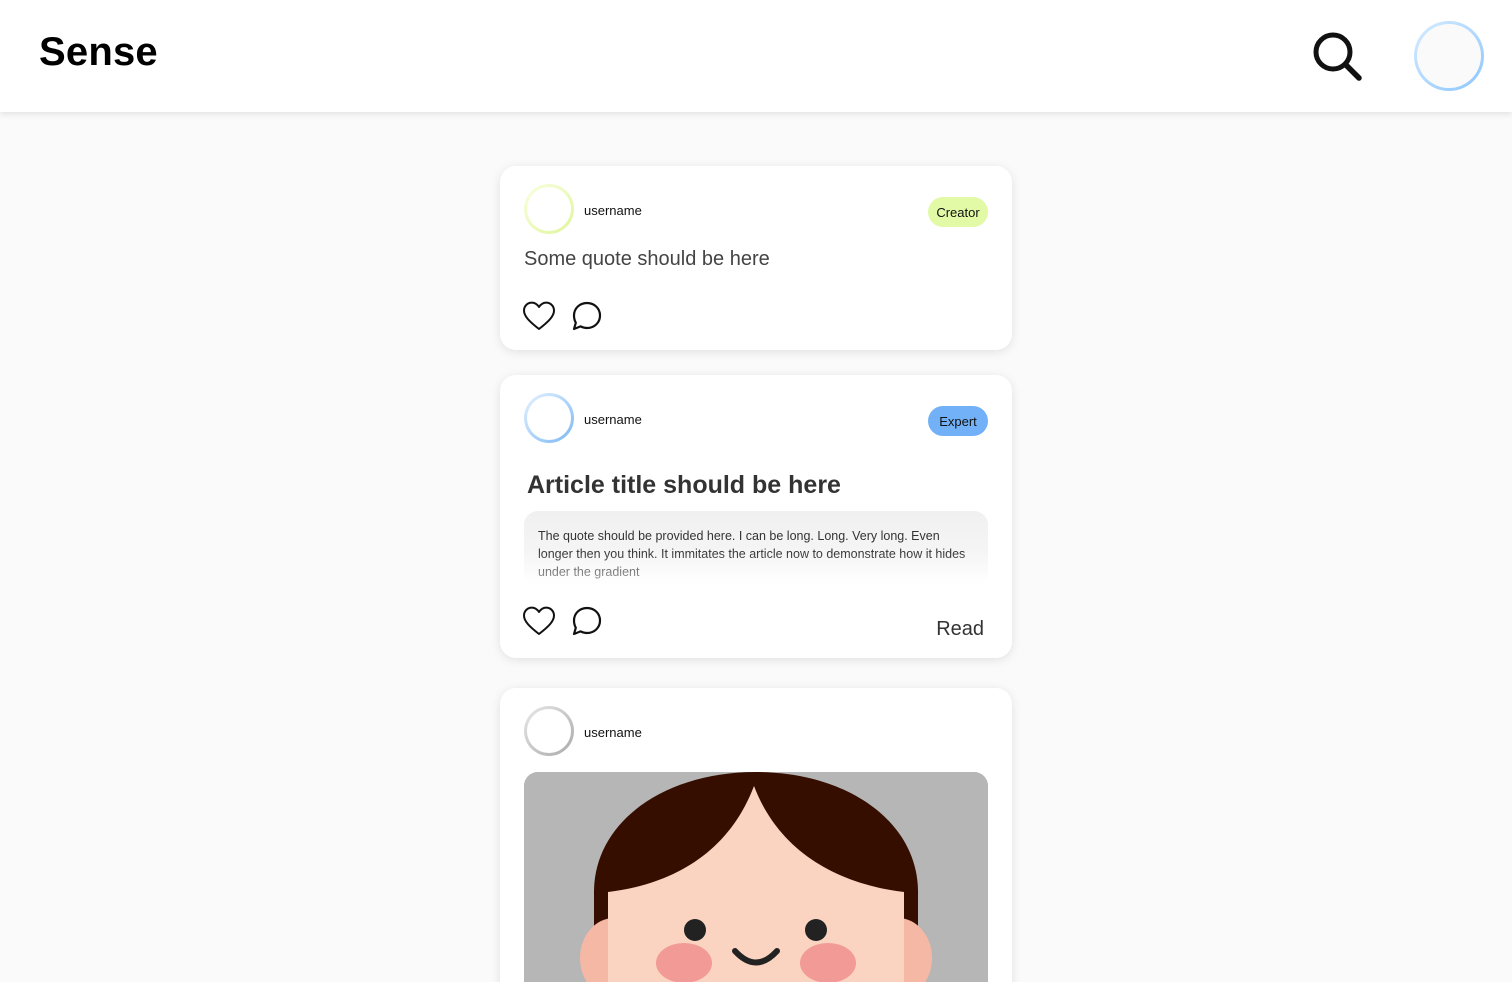 The height and width of the screenshot is (982, 1512). I want to click on image-post-card: username, so click(756, 835).